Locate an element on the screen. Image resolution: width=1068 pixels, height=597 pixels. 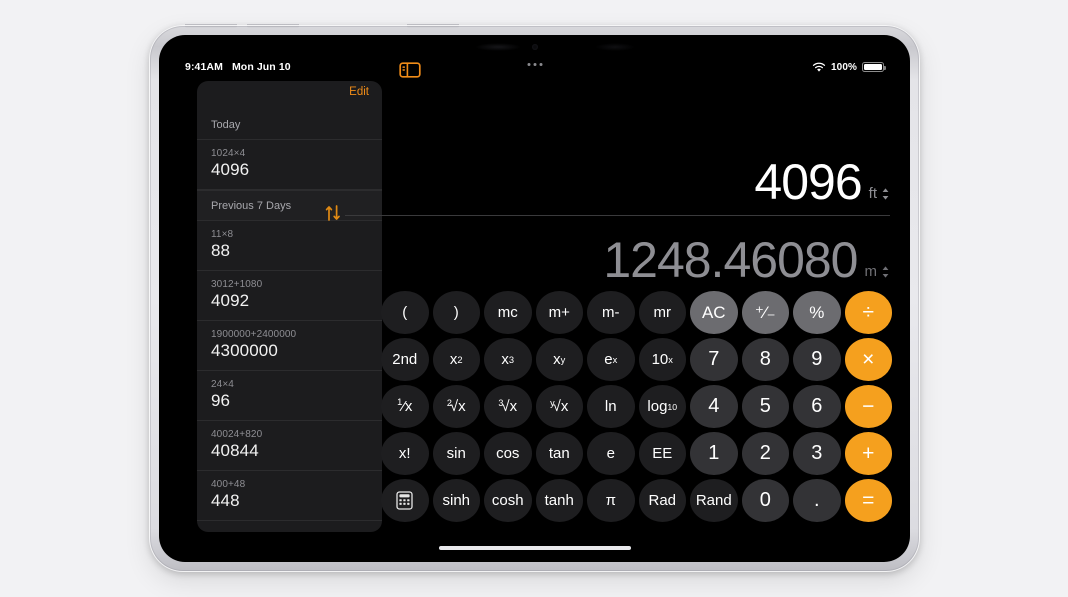
list-item: 1024×4 4096 is located at coordinates (289, 165).